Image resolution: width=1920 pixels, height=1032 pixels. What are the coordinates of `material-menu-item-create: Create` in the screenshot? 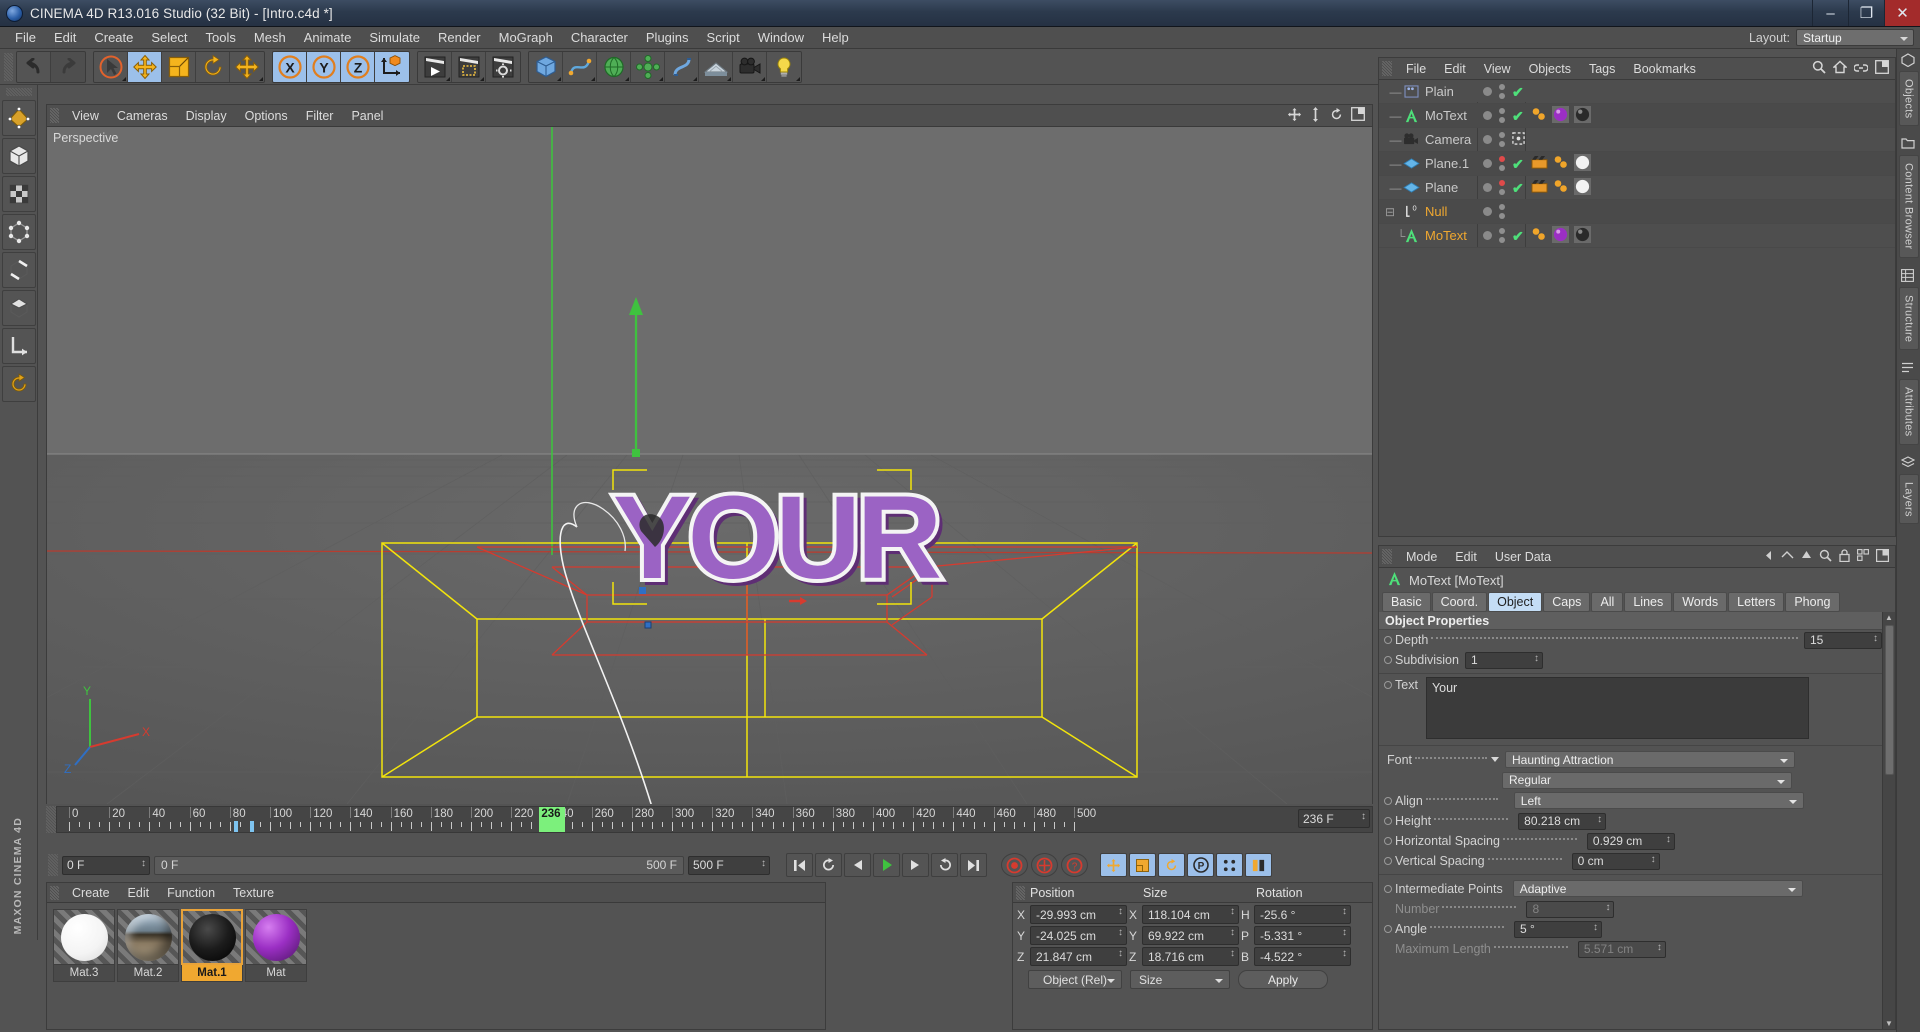 It's located at (91, 893).